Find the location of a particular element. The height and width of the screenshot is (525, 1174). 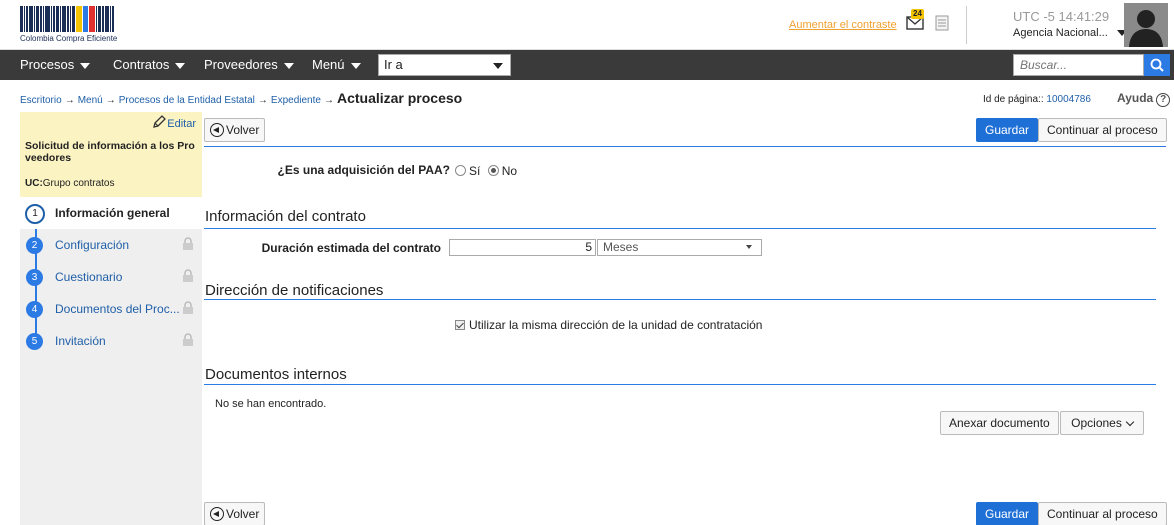

nav-contratos: Contratos is located at coordinates (149, 65).